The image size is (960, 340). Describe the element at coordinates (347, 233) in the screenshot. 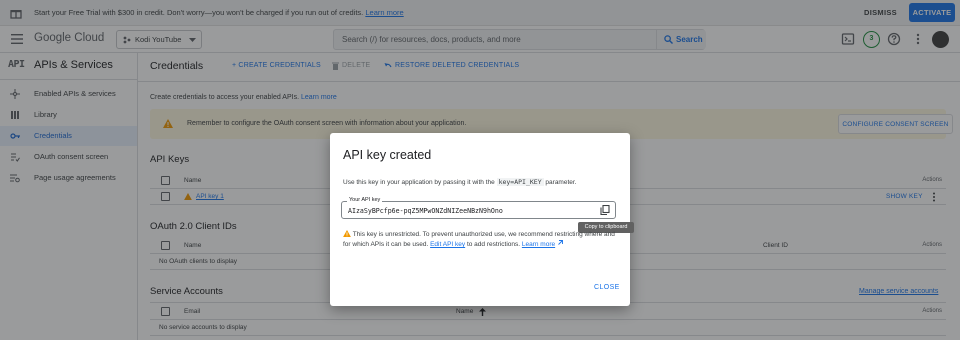

I see `warning-icon` at that location.